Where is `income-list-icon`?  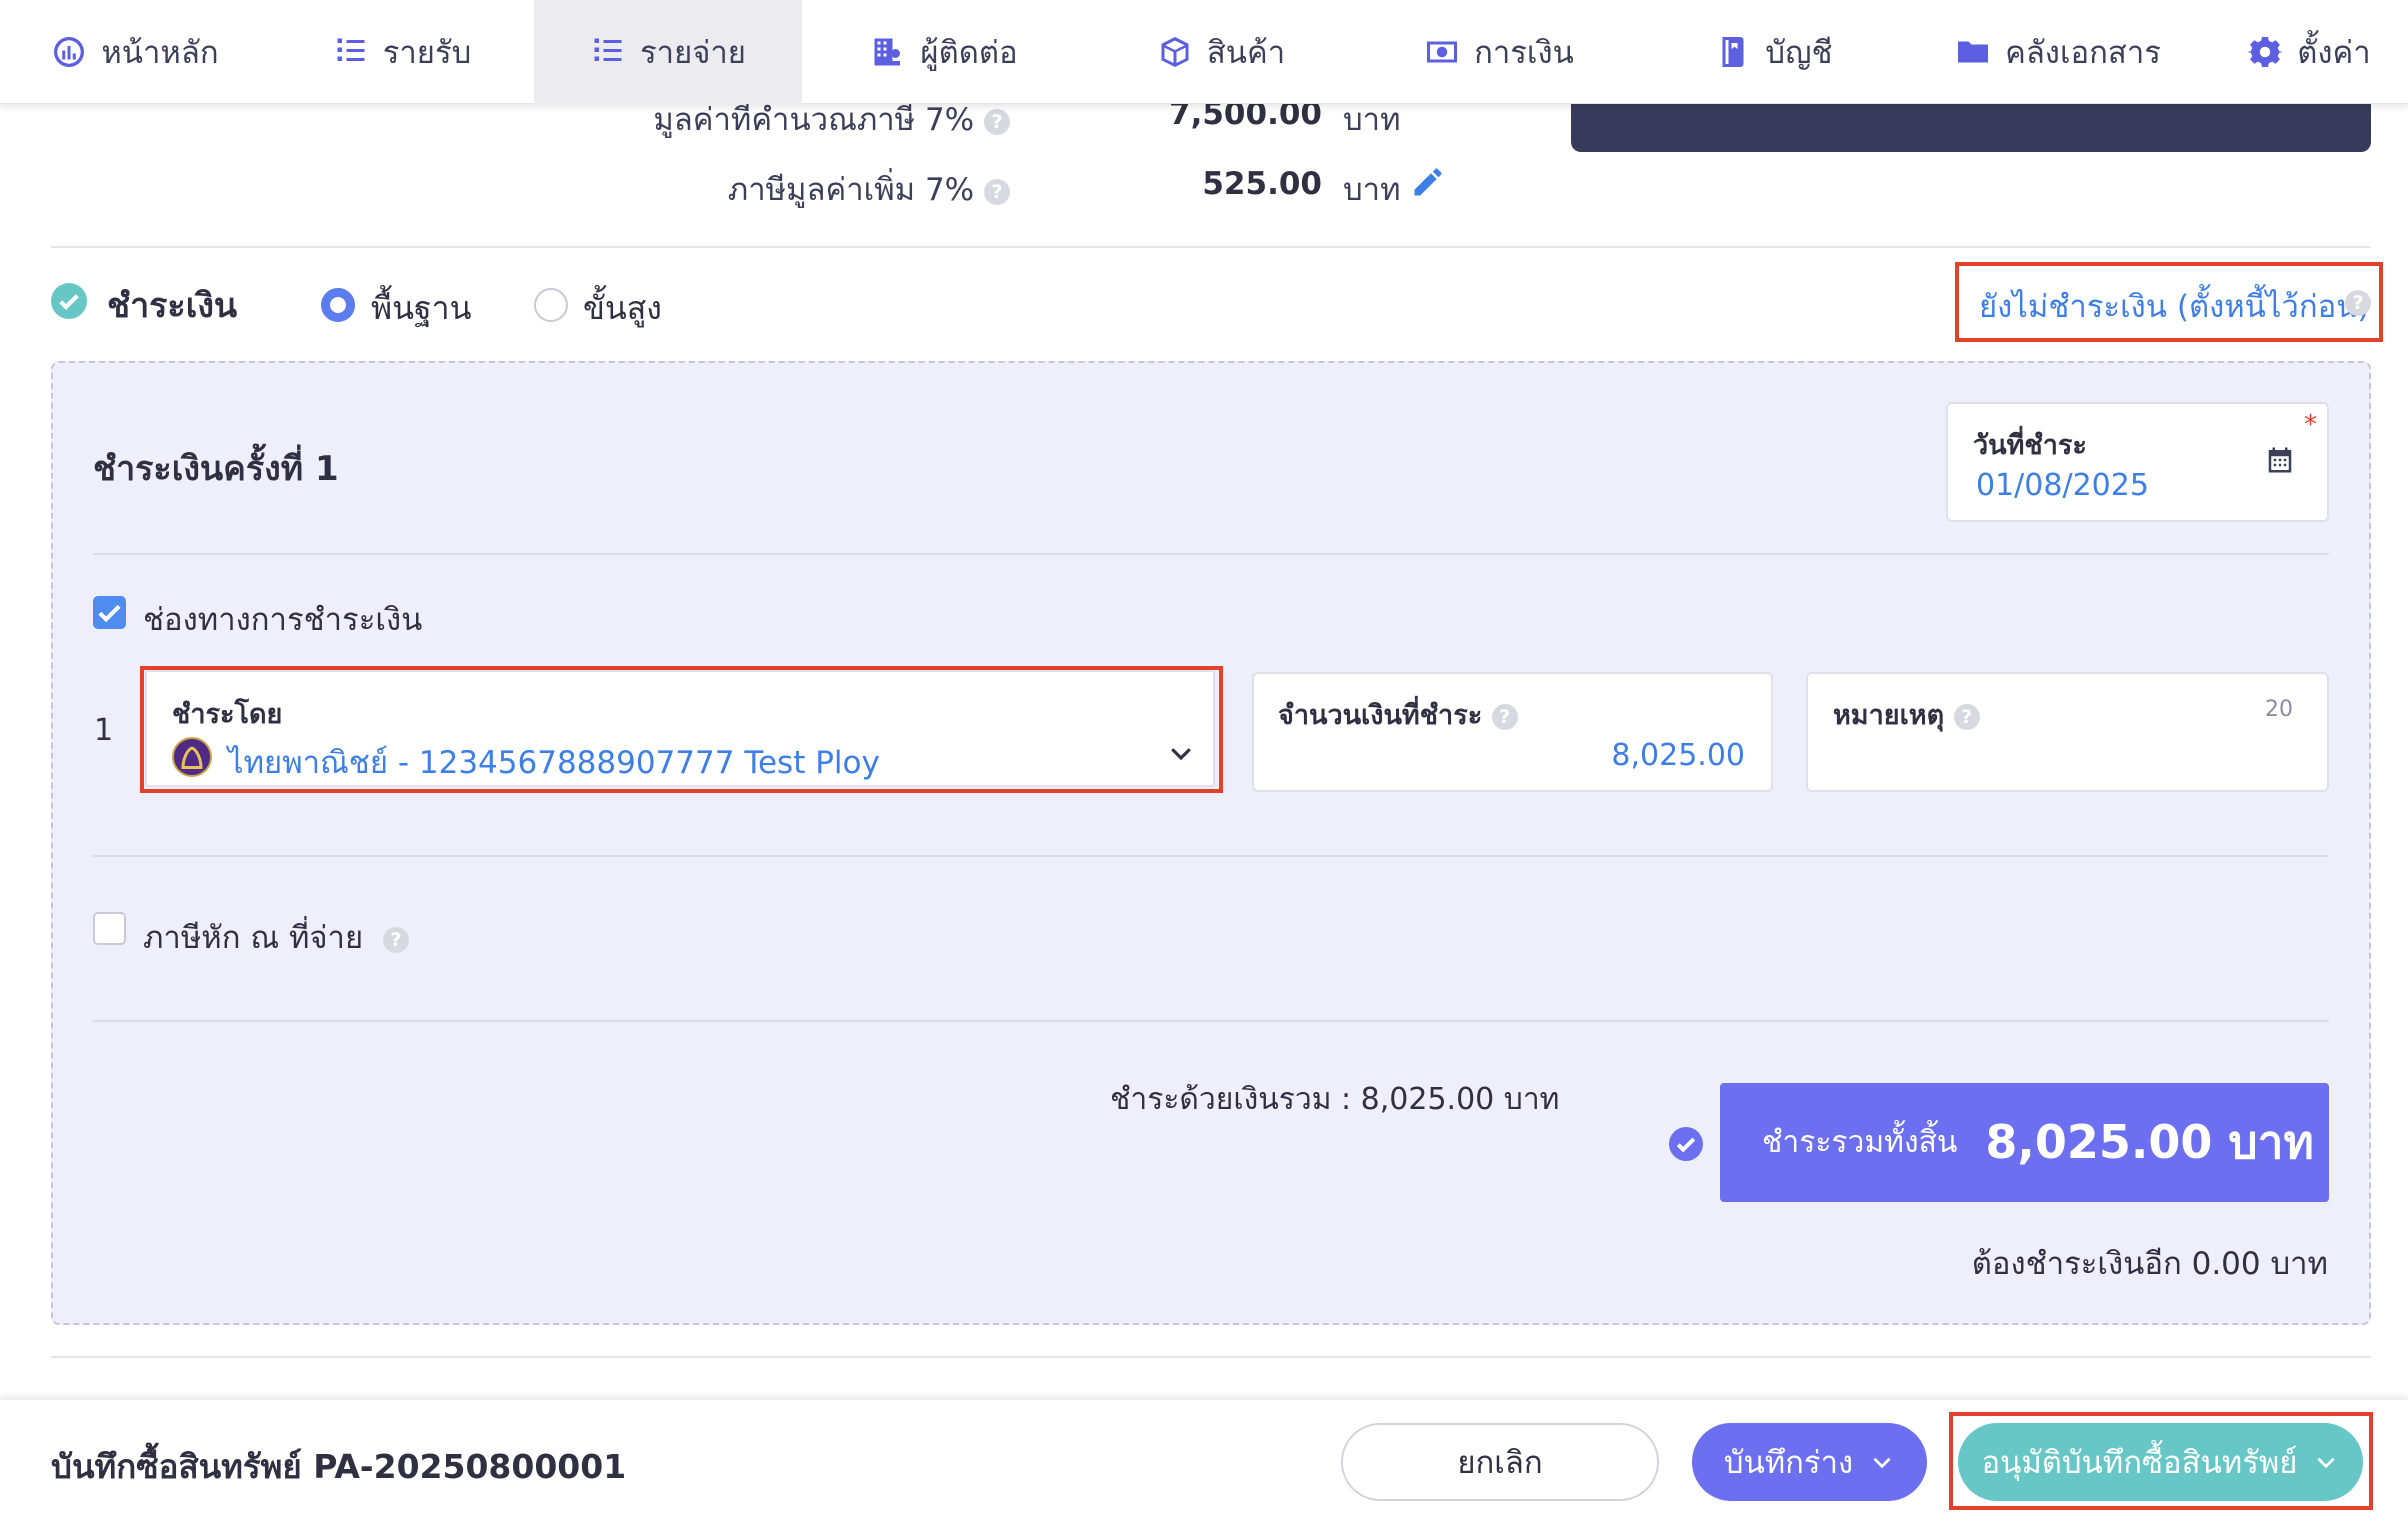 income-list-icon is located at coordinates (351, 49).